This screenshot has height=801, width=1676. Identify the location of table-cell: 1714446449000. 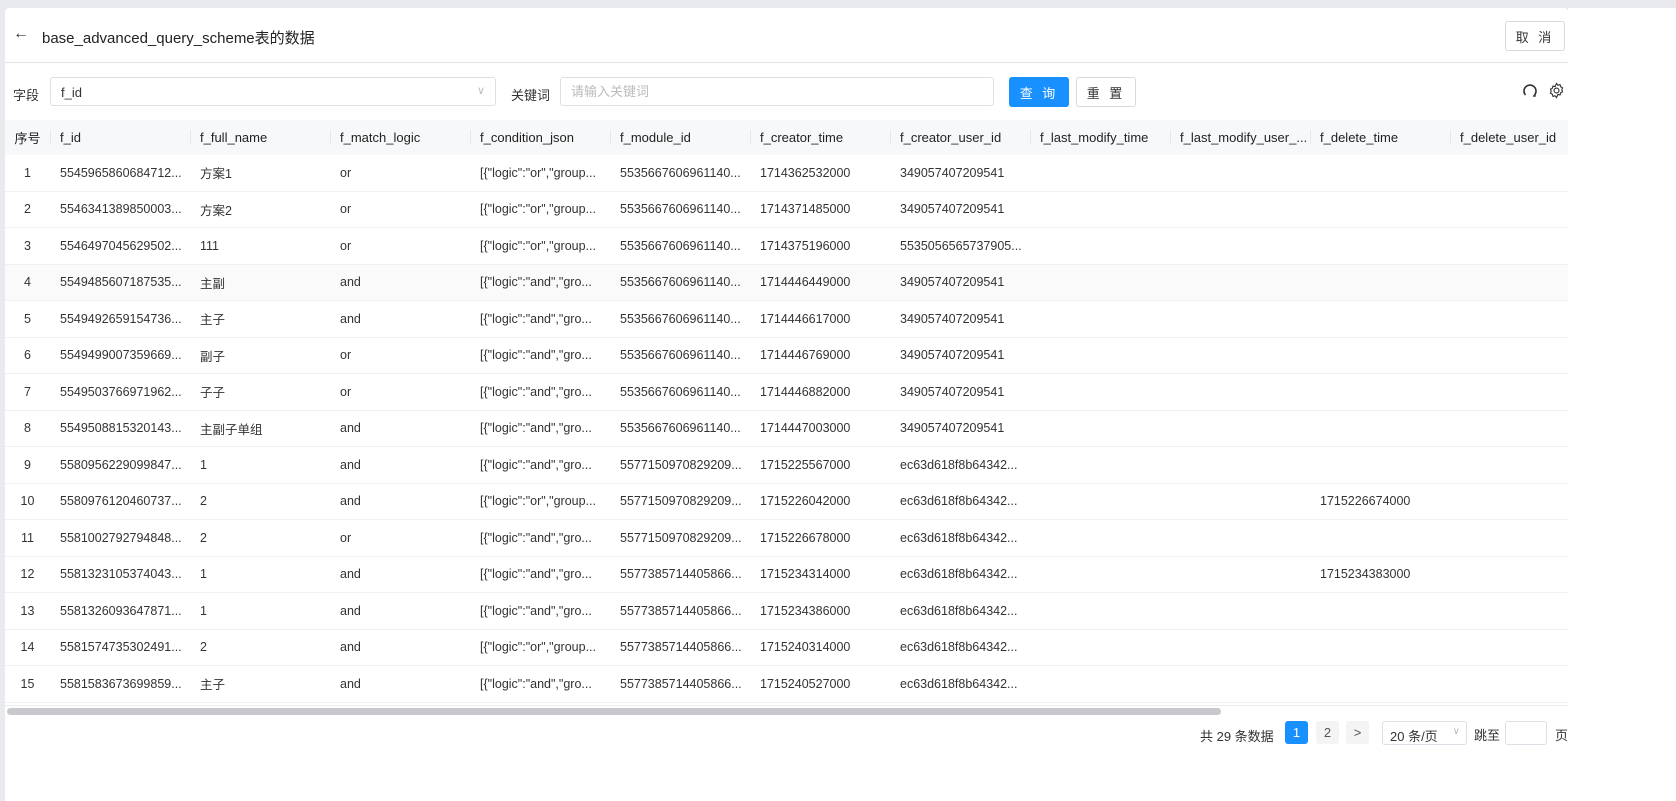
(805, 282).